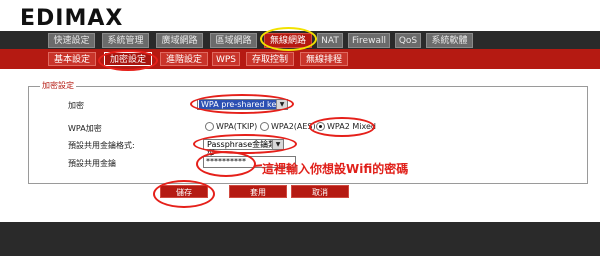  What do you see at coordinates (184, 59) in the screenshot?
I see `subtab-advanced: 進階設定` at bounding box center [184, 59].